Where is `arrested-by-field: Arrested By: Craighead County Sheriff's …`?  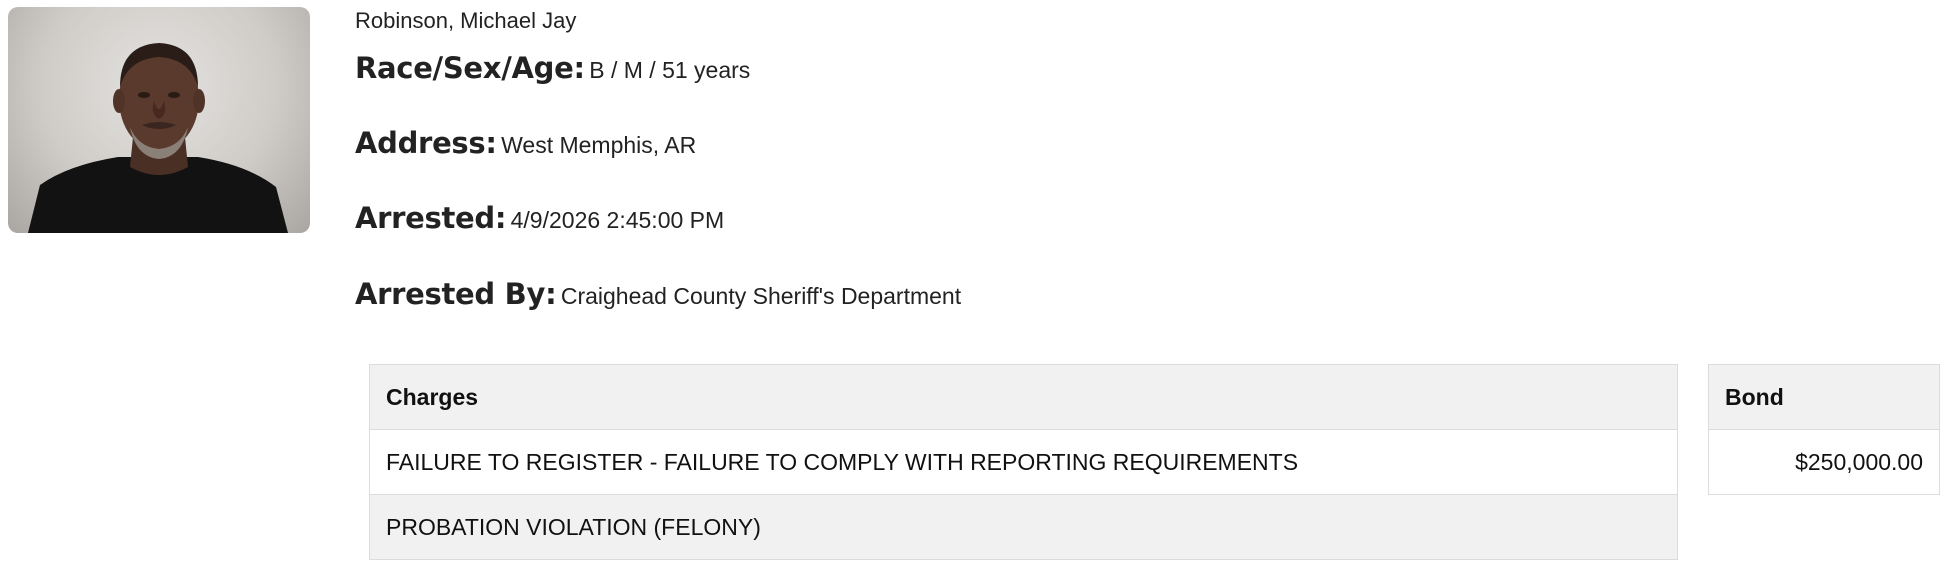
arrested-by-field: Arrested By: Craighead County Sheriff's … is located at coordinates (658, 294).